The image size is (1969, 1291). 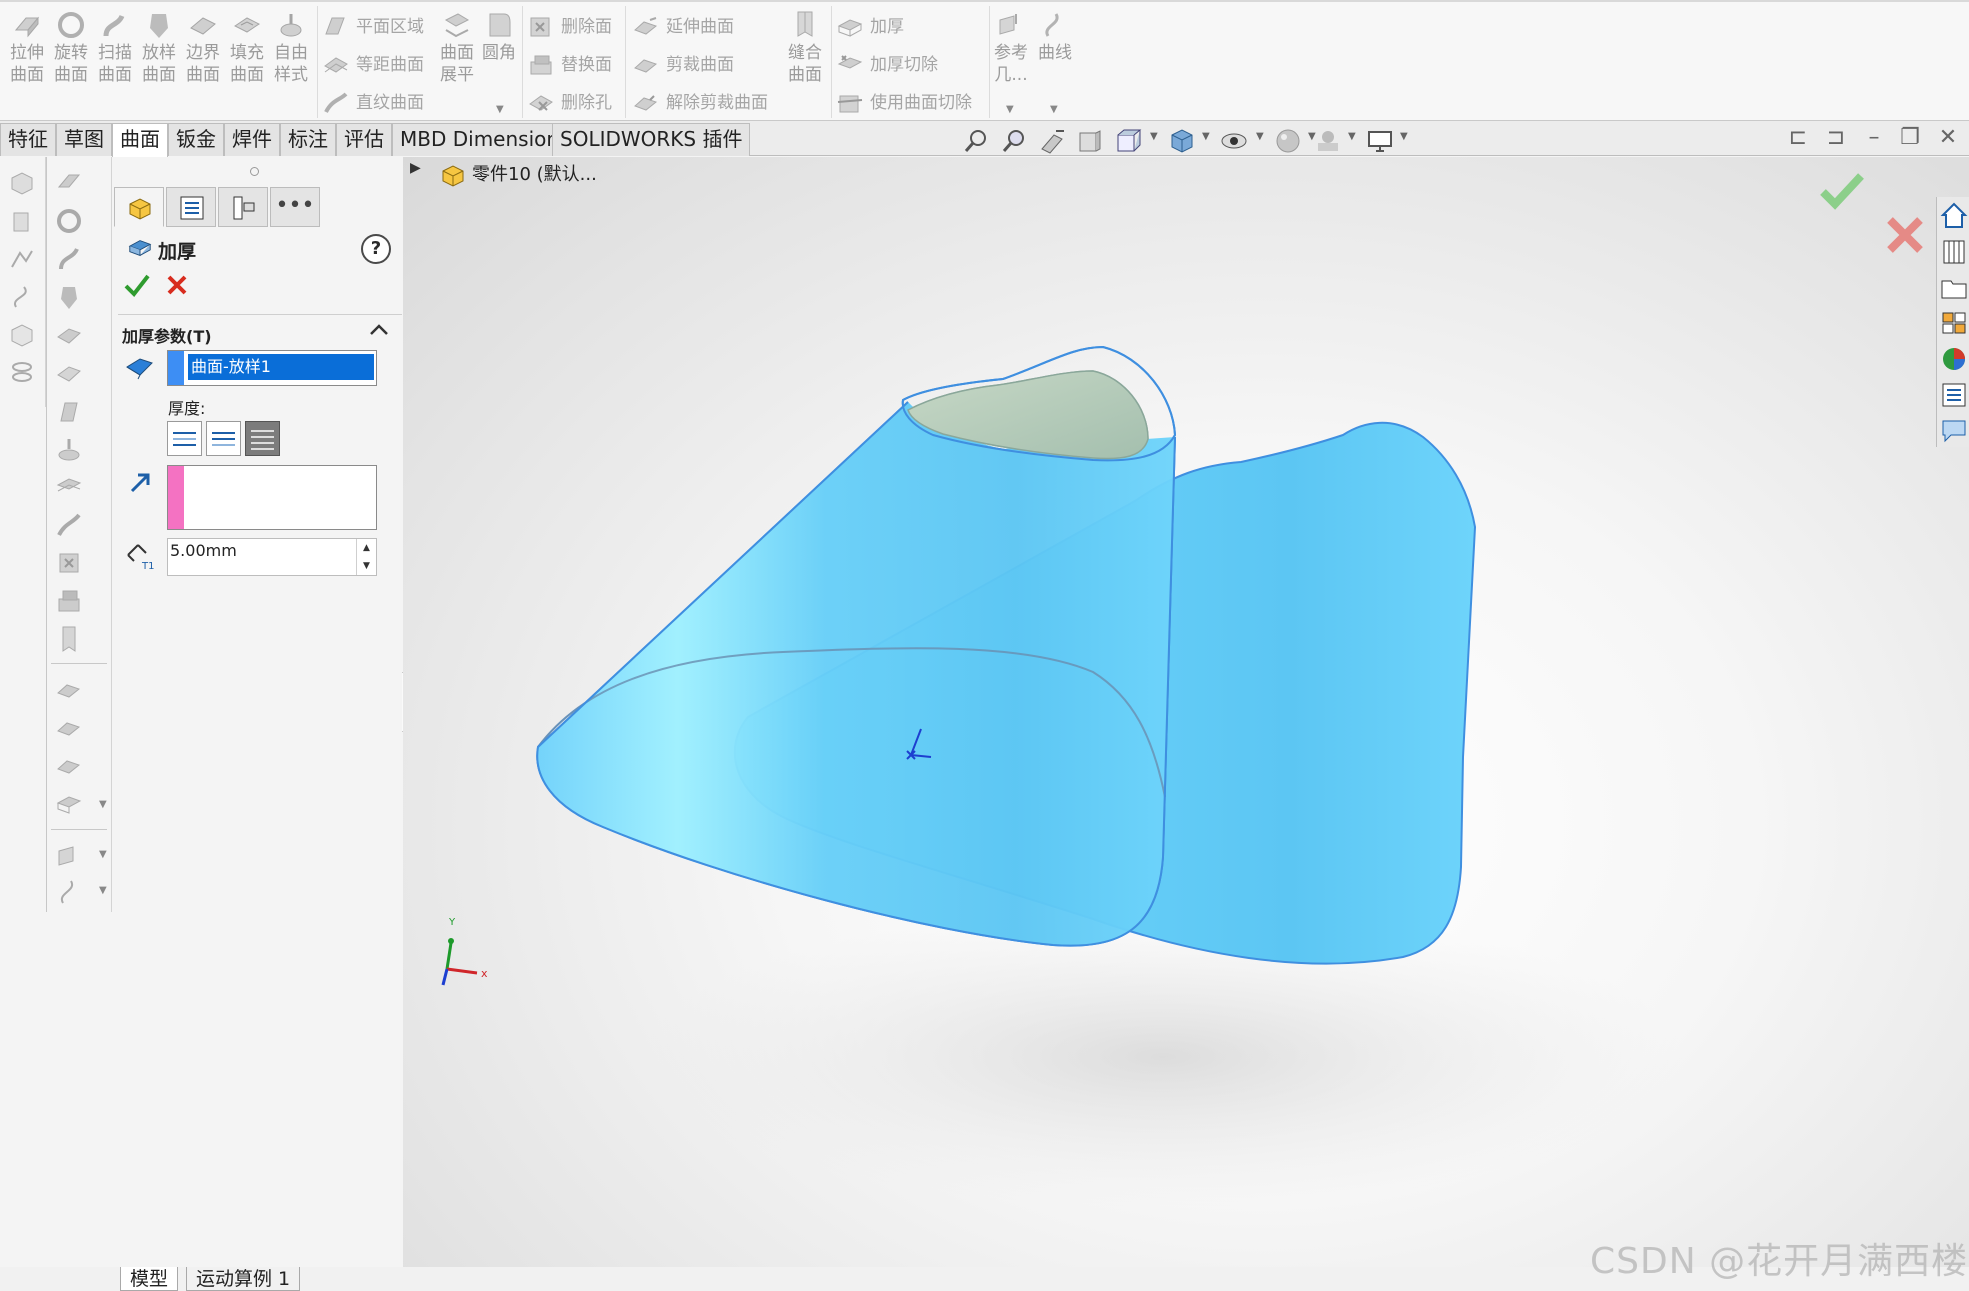 What do you see at coordinates (69, 221) in the screenshot?
I see `revolved-surface-icon` at bounding box center [69, 221].